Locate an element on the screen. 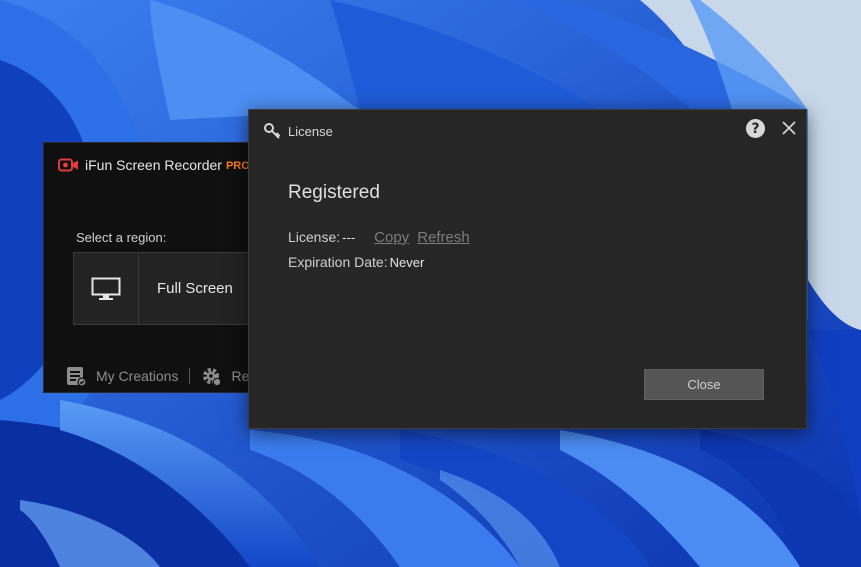  dialog-titlebar: License ? is located at coordinates (527, 132).